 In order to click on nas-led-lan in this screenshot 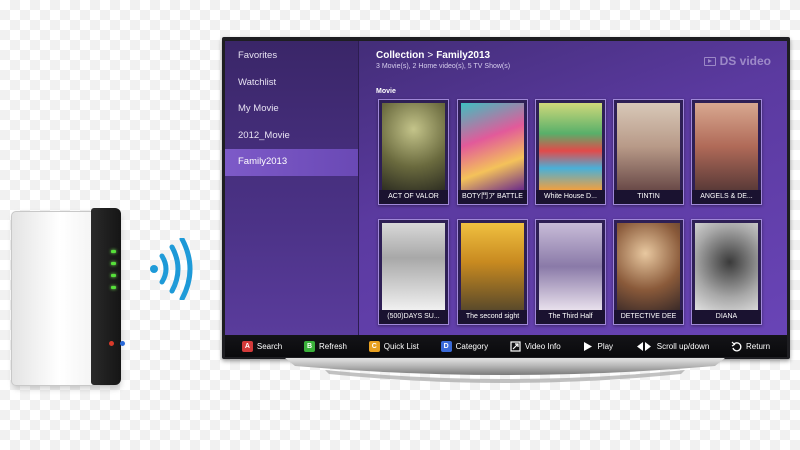, I will do `click(113, 263)`.